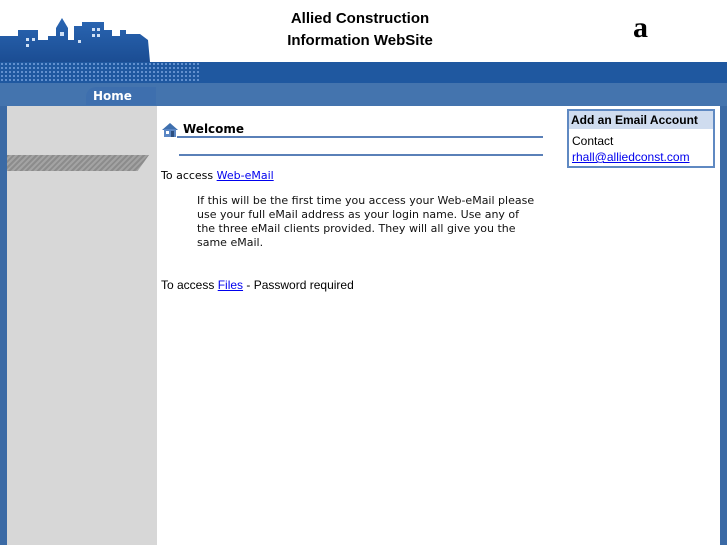  Describe the element at coordinates (100, 72) in the screenshot. I see `band-dot-pattern` at that location.